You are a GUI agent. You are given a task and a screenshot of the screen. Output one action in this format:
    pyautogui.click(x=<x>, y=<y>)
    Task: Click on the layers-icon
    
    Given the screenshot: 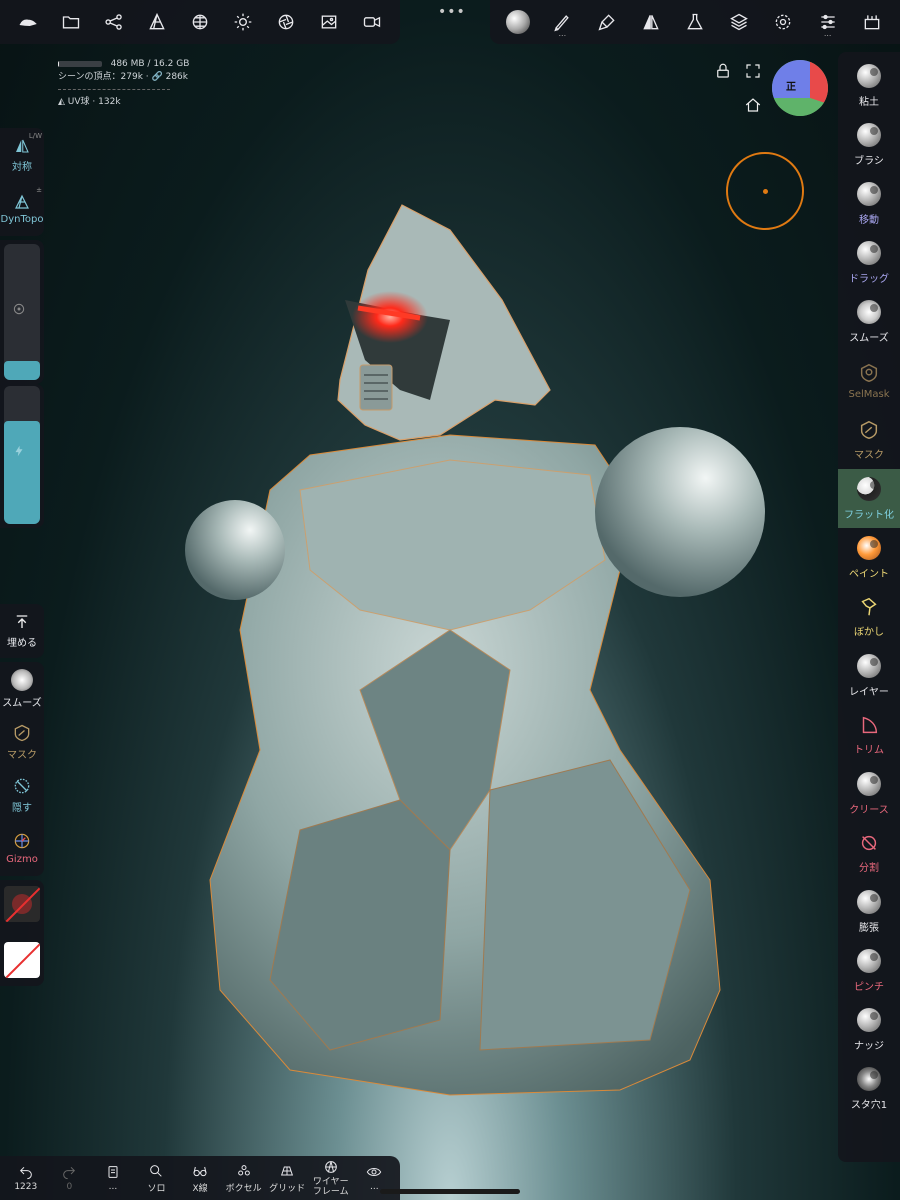 What is the action you would take?
    pyautogui.click(x=739, y=22)
    